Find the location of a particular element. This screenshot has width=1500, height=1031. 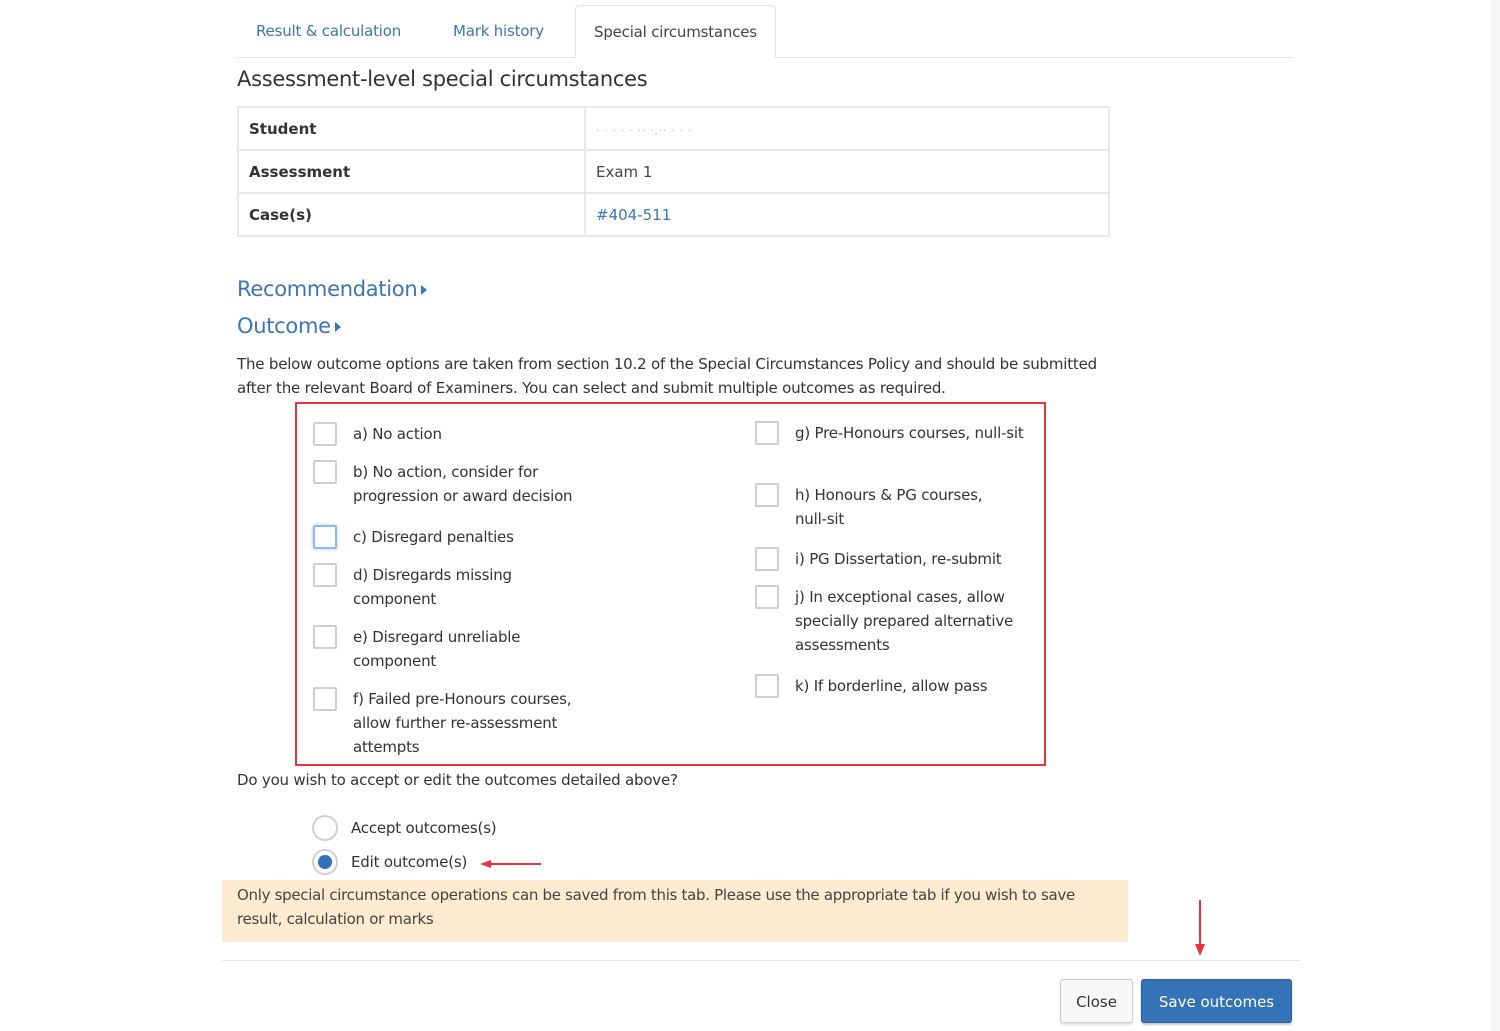

annotation-arrow-down-icon is located at coordinates (1200, 928).